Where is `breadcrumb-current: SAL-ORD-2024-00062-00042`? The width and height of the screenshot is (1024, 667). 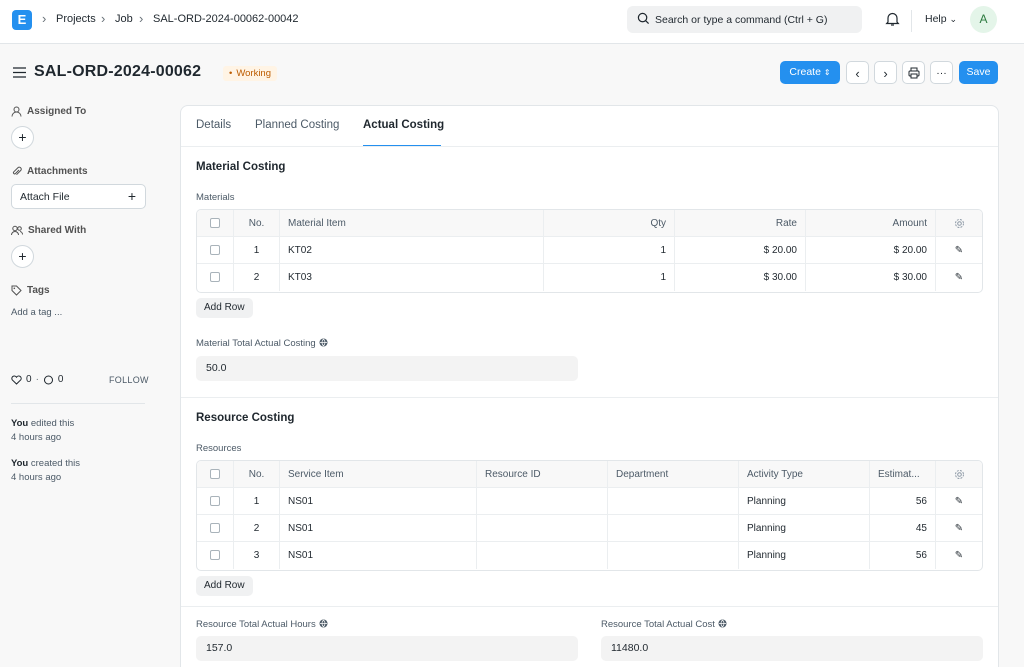 breadcrumb-current: SAL-ORD-2024-00062-00042 is located at coordinates (226, 19).